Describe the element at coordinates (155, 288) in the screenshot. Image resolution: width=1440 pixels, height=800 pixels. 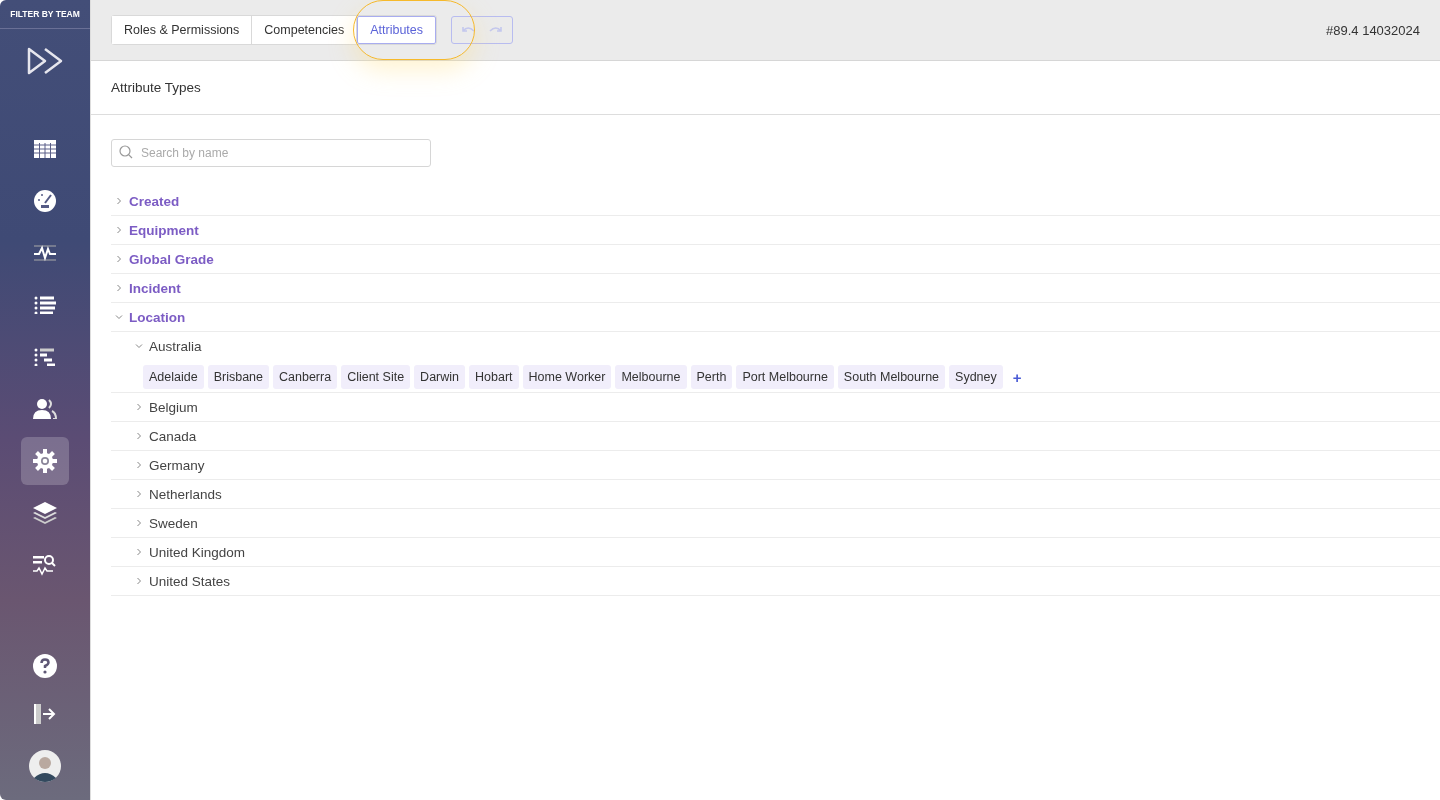
I see `tree-item: Incident` at that location.